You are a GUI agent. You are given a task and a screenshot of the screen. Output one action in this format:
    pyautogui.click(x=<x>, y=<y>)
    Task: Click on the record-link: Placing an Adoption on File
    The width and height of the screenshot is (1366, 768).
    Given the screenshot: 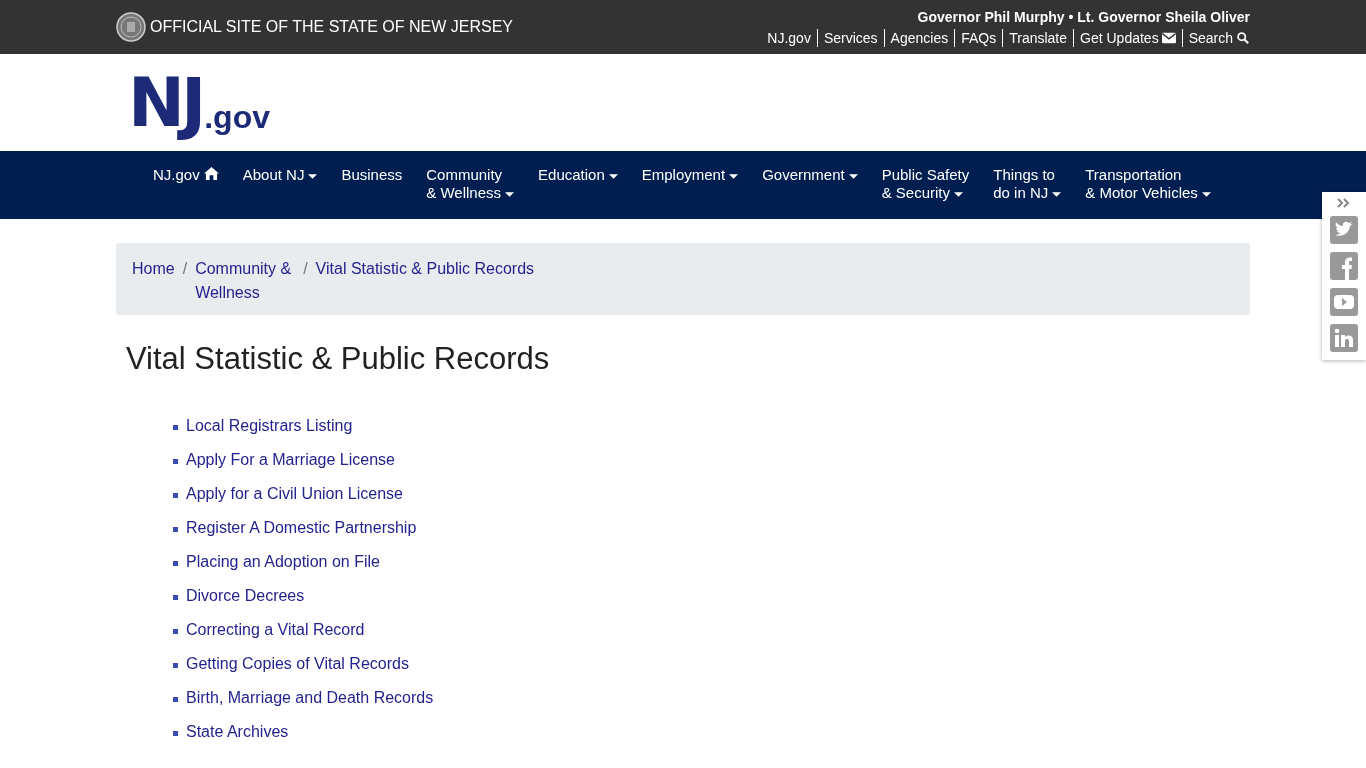 What is the action you would take?
    pyautogui.click(x=283, y=562)
    